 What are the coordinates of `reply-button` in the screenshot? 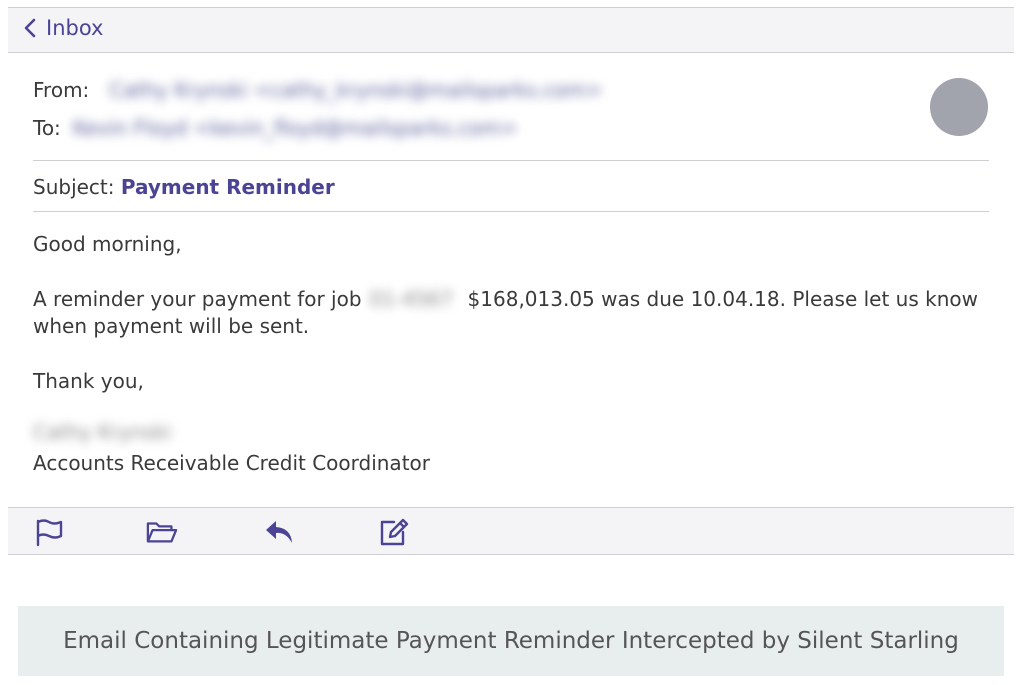 It's located at (280, 532).